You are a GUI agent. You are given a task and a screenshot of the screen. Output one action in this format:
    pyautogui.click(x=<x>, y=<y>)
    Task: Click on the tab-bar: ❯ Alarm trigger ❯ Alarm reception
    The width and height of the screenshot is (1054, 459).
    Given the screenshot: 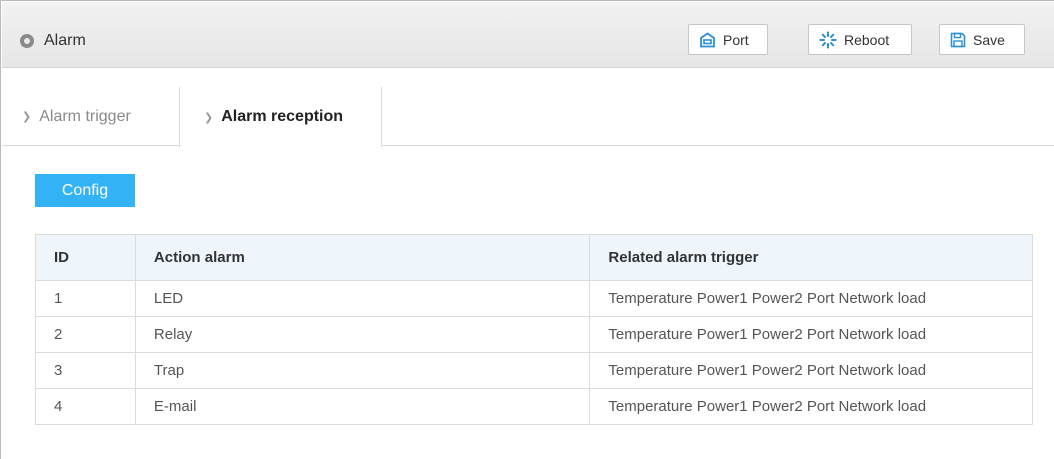 What is the action you would take?
    pyautogui.click(x=528, y=117)
    